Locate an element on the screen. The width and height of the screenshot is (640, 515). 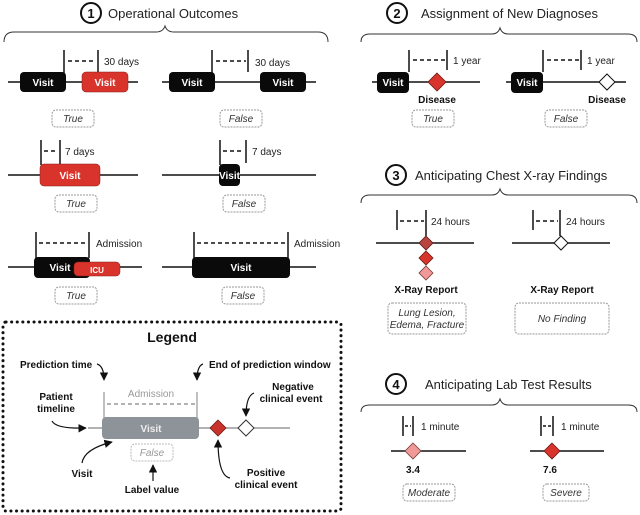
legend-positive-event-label: Positive is located at coordinates (266, 473).